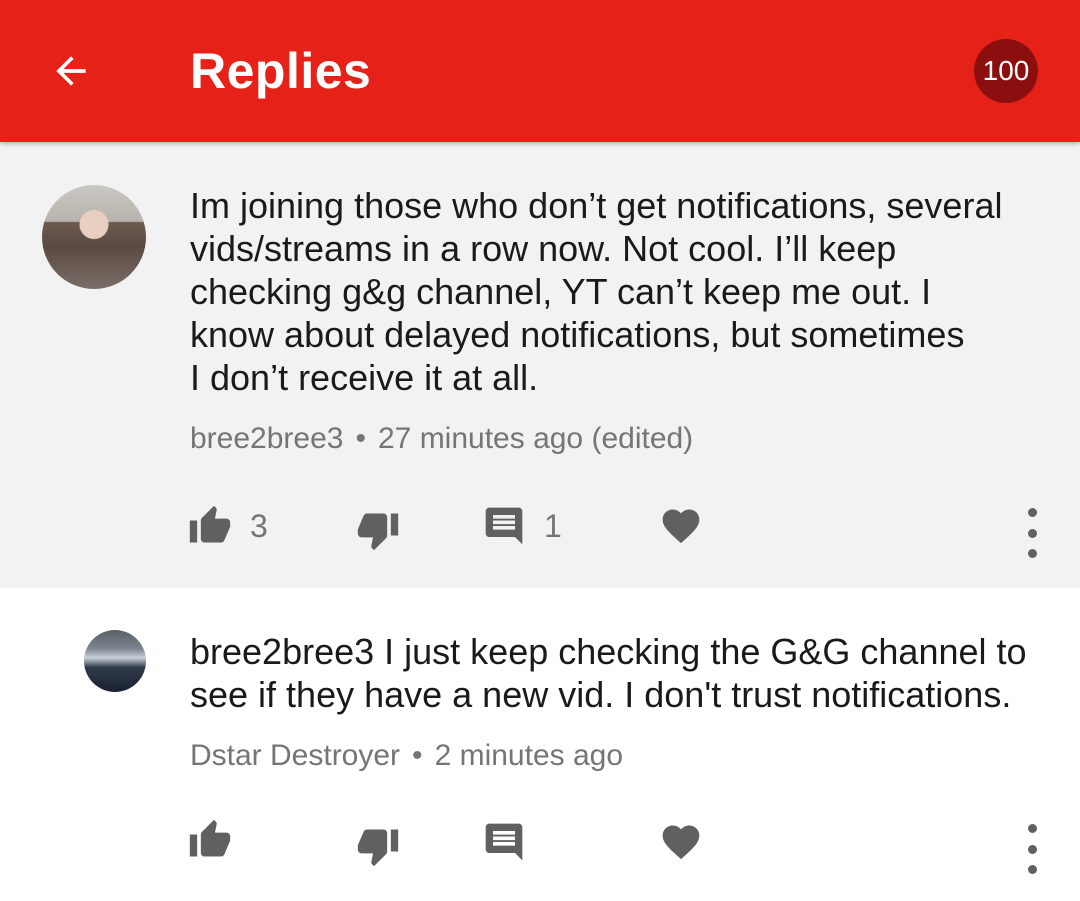 This screenshot has height=901, width=1080. I want to click on reply-count: 1, so click(553, 525).